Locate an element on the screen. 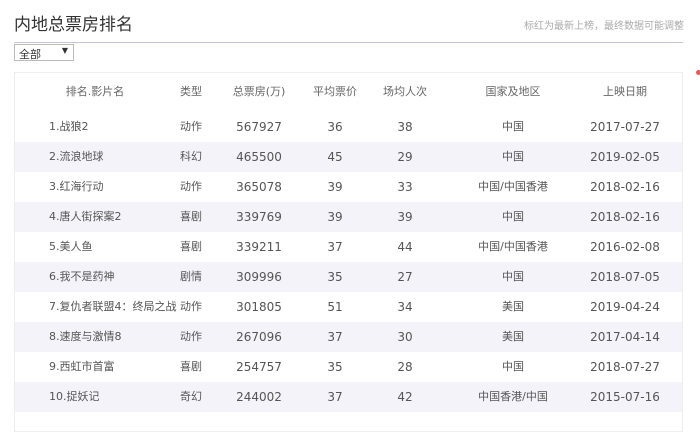 This screenshot has width=700, height=432. cell-release-date: 2019-02-05 is located at coordinates (625, 157).